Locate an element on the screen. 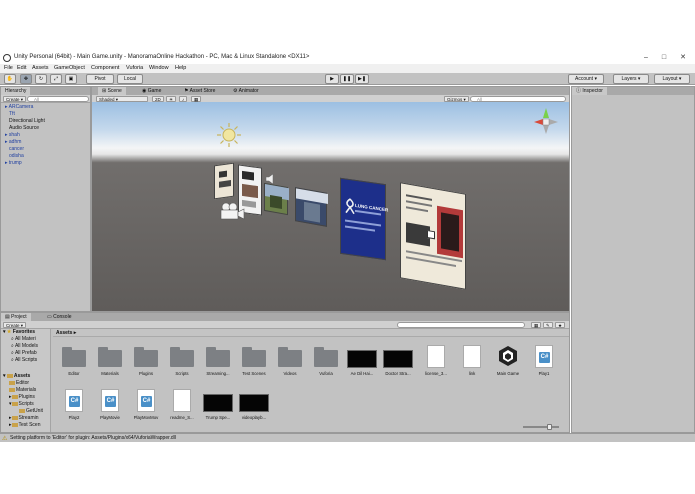 The height and width of the screenshot is (494, 695). move-tool-button: ✥ is located at coordinates (26, 79).